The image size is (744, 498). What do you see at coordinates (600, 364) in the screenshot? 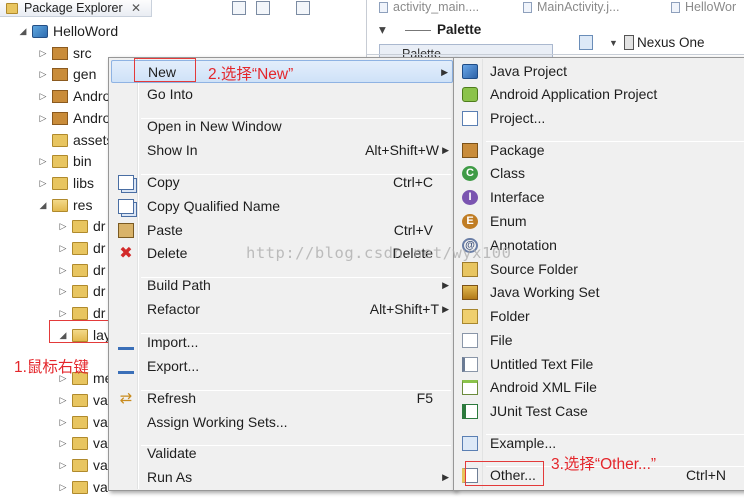
I see `submenu-item-untitled-text-file: Untitled Text File` at bounding box center [600, 364].